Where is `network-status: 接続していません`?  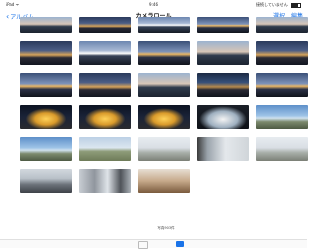
network-status: 接続していません is located at coordinates (271, 4).